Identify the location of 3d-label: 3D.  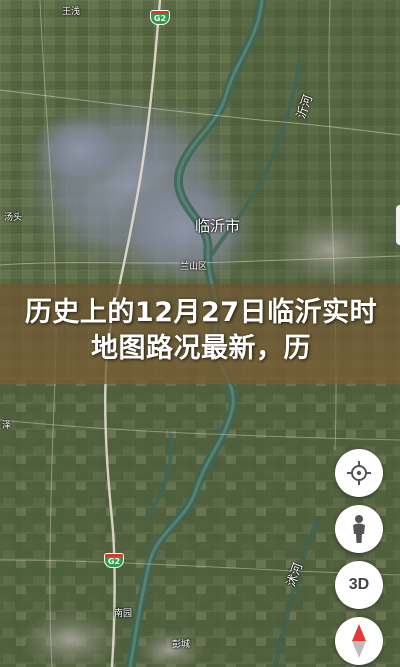
(359, 584).